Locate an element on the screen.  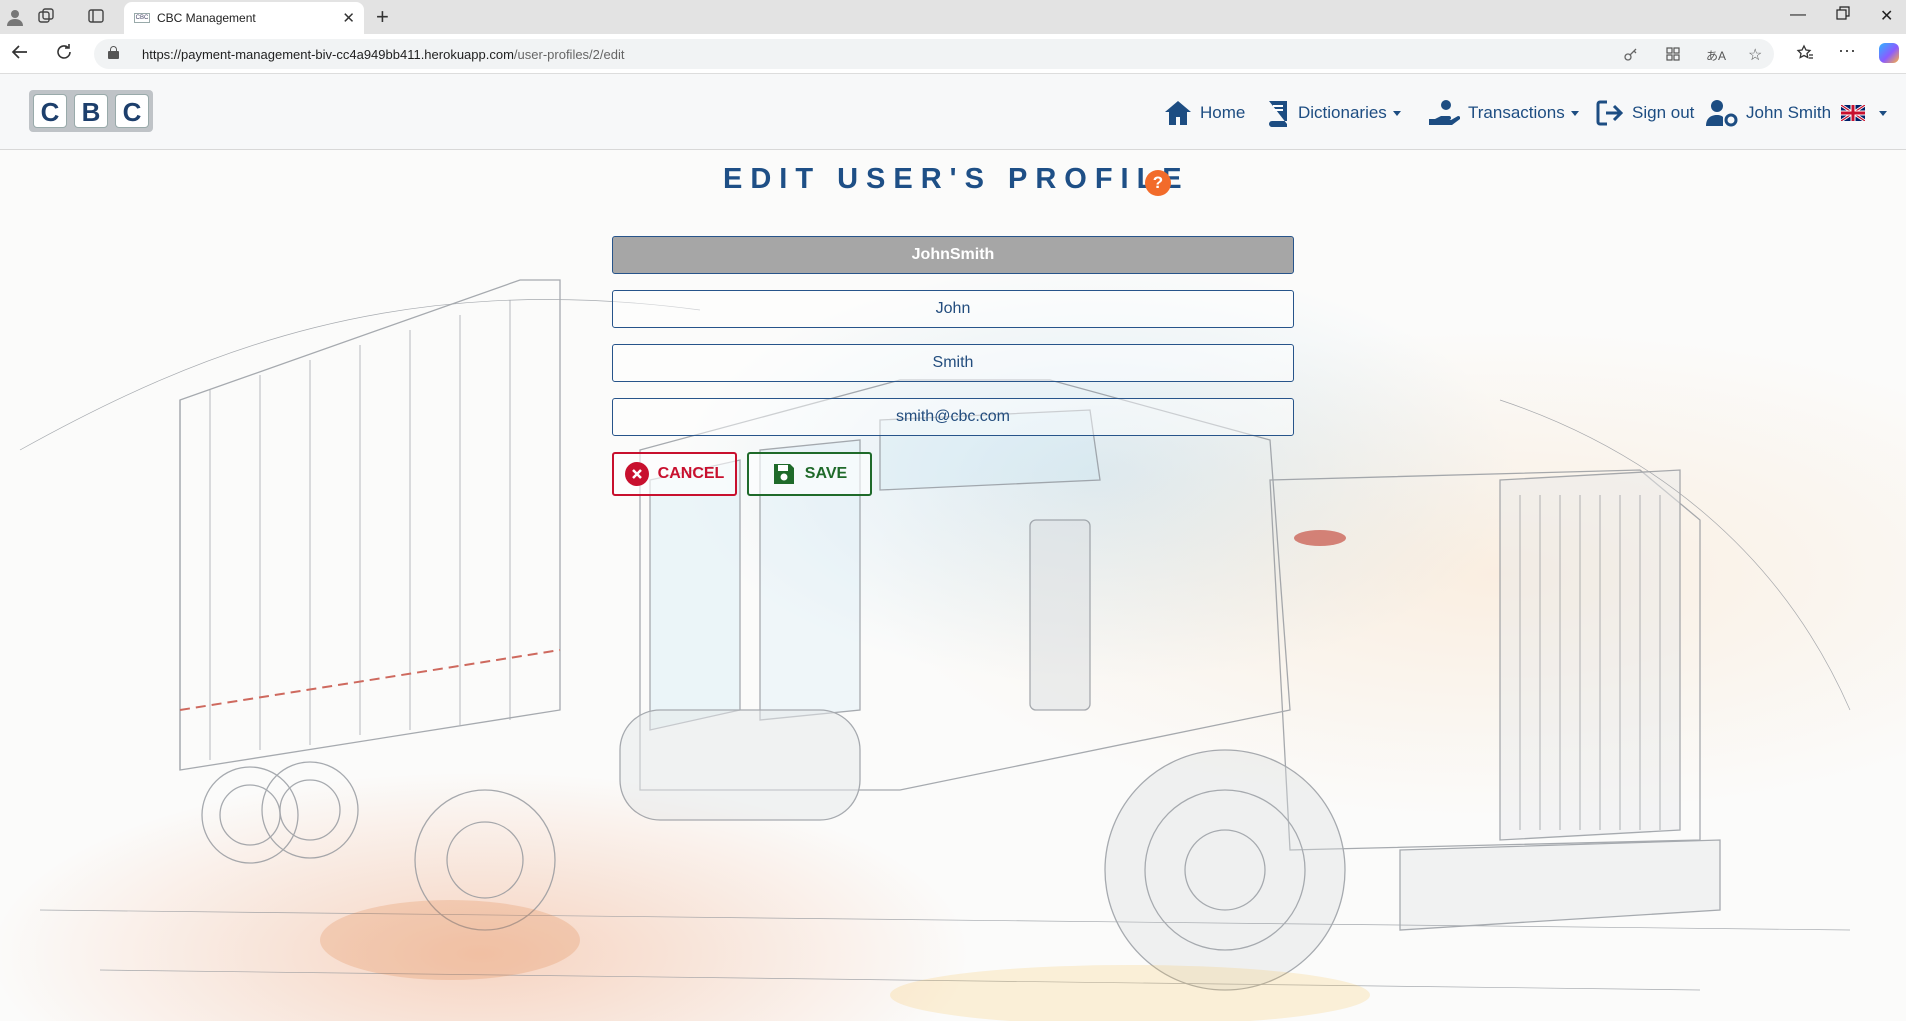
cancel-button: CANCEL is located at coordinates (674, 474).